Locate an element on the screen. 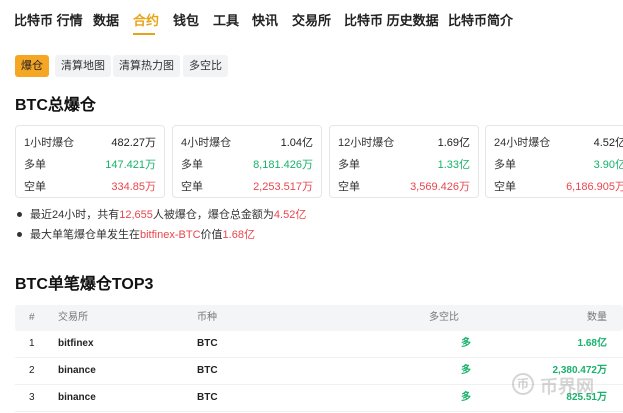 This screenshot has width=623, height=413. nav-item-btc-market: 比特币 行情 is located at coordinates (48, 19).